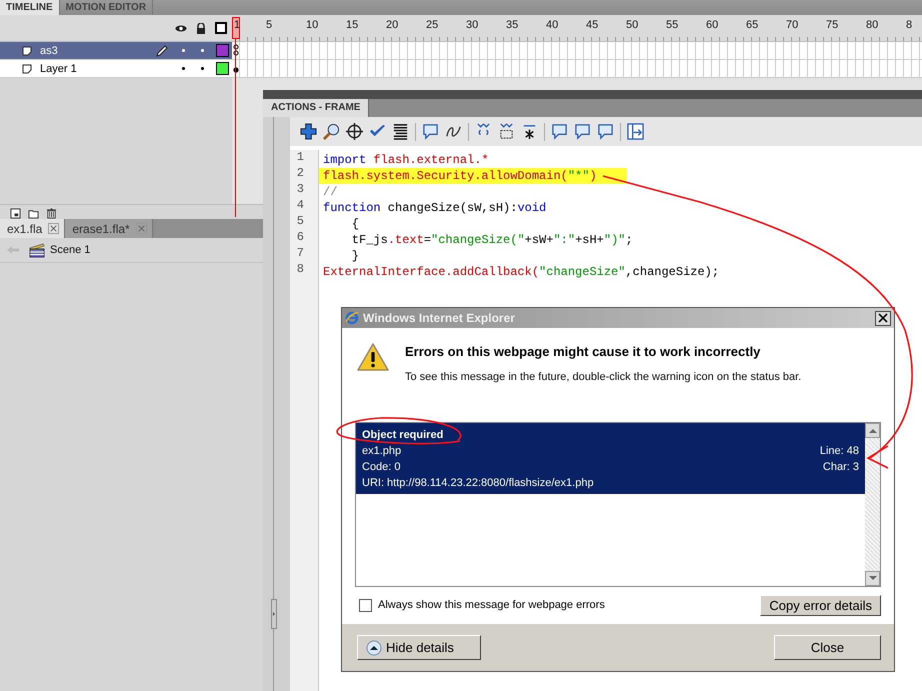 The image size is (922, 691). I want to click on frame-number: 30, so click(472, 25).